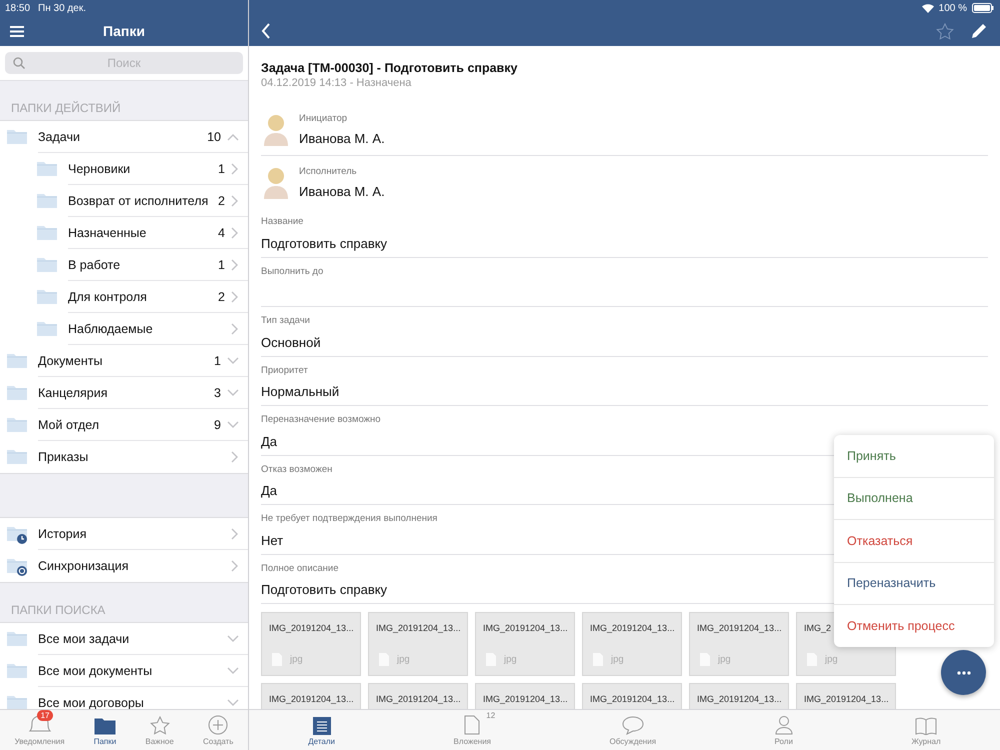 Image resolution: width=1000 pixels, height=750 pixels. What do you see at coordinates (139, 201) in the screenshot?
I see `folder-label: Возврат от исполнителя` at bounding box center [139, 201].